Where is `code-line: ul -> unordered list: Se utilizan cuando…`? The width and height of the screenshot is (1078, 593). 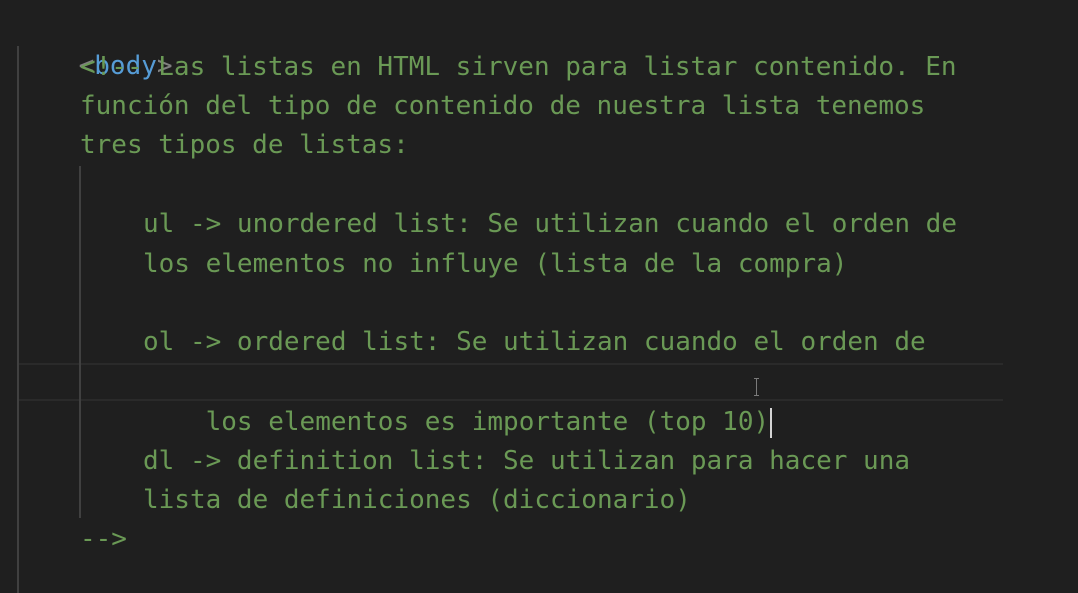 code-line: ul -> unordered list: Se utilizan cuando… is located at coordinates (550, 224).